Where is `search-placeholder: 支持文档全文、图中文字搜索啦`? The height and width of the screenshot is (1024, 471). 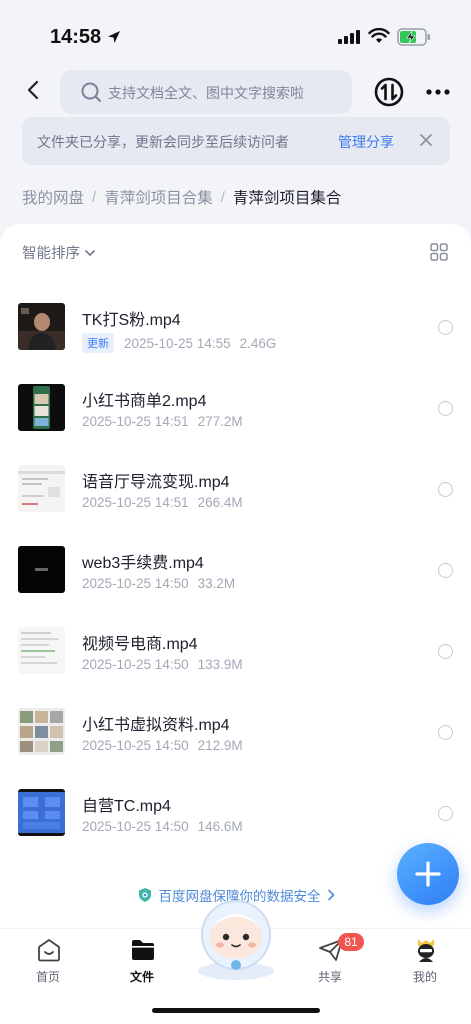 search-placeholder: 支持文档全文、图中文字搜索啦 is located at coordinates (206, 93).